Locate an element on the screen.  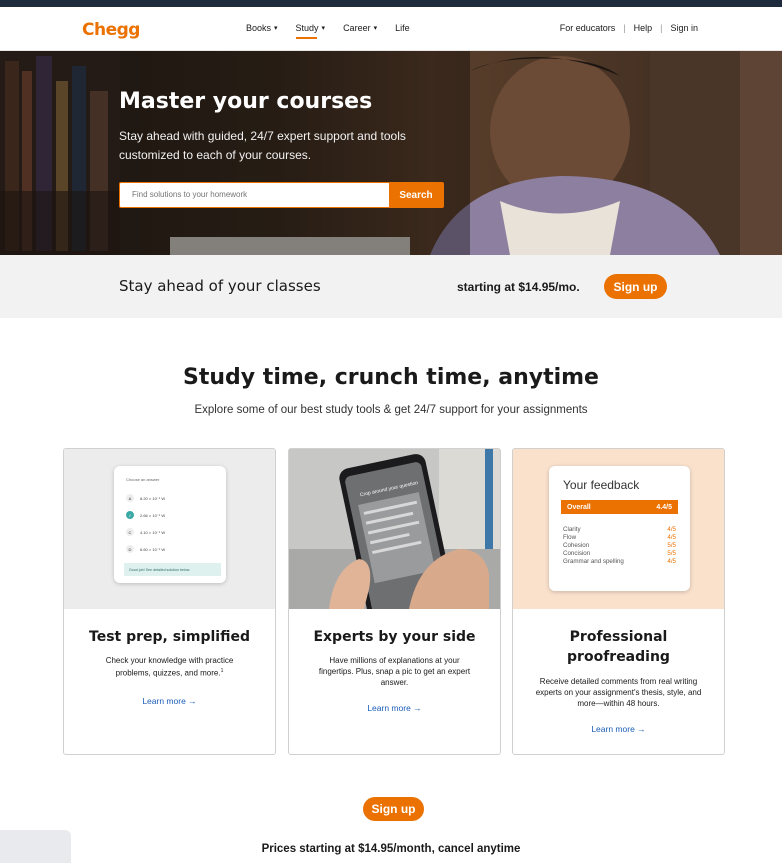
band-sign-up-button: Sign up is located at coordinates (635, 286).